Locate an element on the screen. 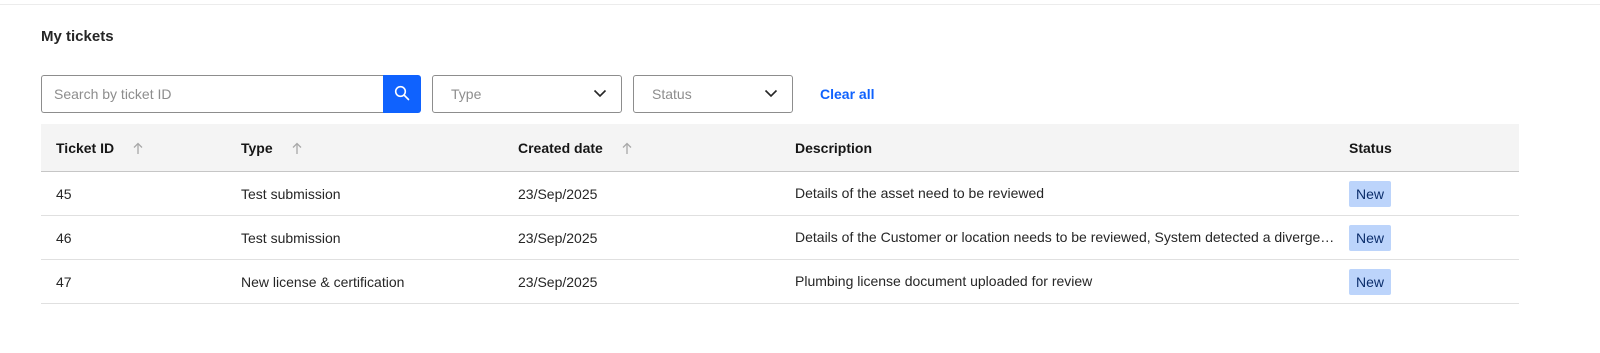  column-header-type: Type is located at coordinates (272, 148).